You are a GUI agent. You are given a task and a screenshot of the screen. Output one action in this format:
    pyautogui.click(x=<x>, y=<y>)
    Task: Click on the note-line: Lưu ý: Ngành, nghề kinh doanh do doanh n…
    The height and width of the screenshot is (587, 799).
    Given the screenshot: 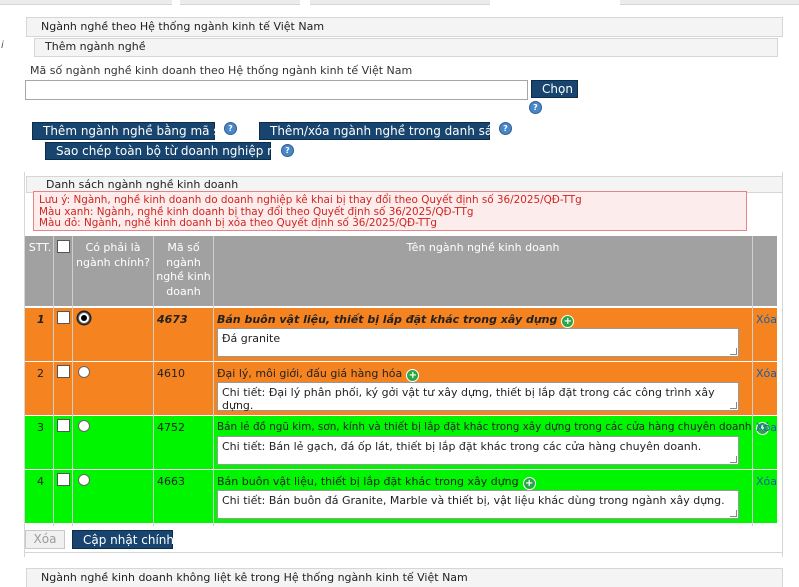 What is the action you would take?
    pyautogui.click(x=310, y=200)
    